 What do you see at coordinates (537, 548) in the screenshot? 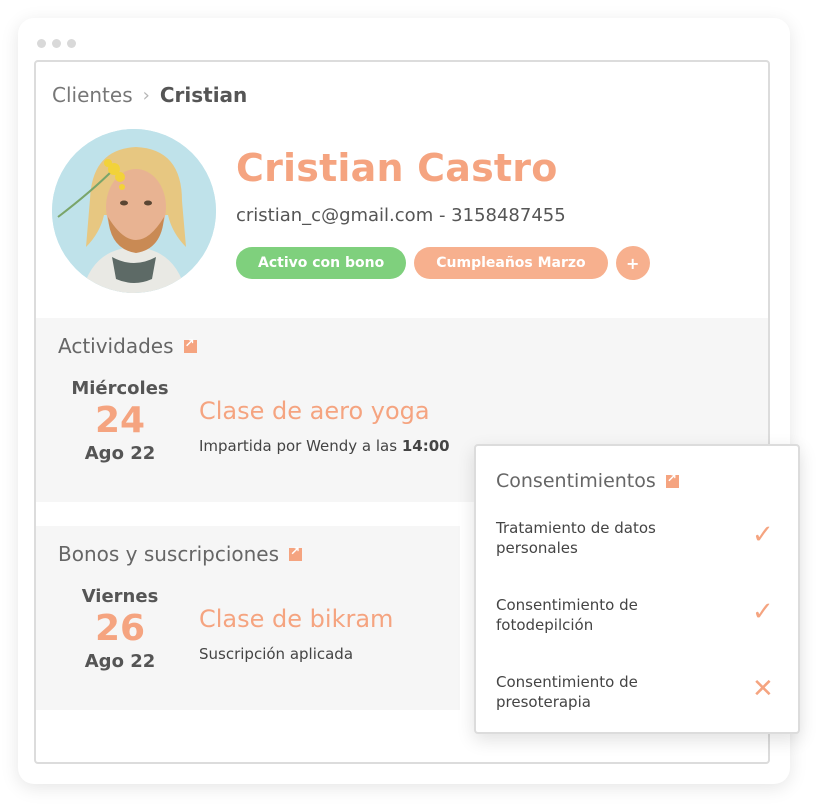
I see `consent-label-line2: personales` at bounding box center [537, 548].